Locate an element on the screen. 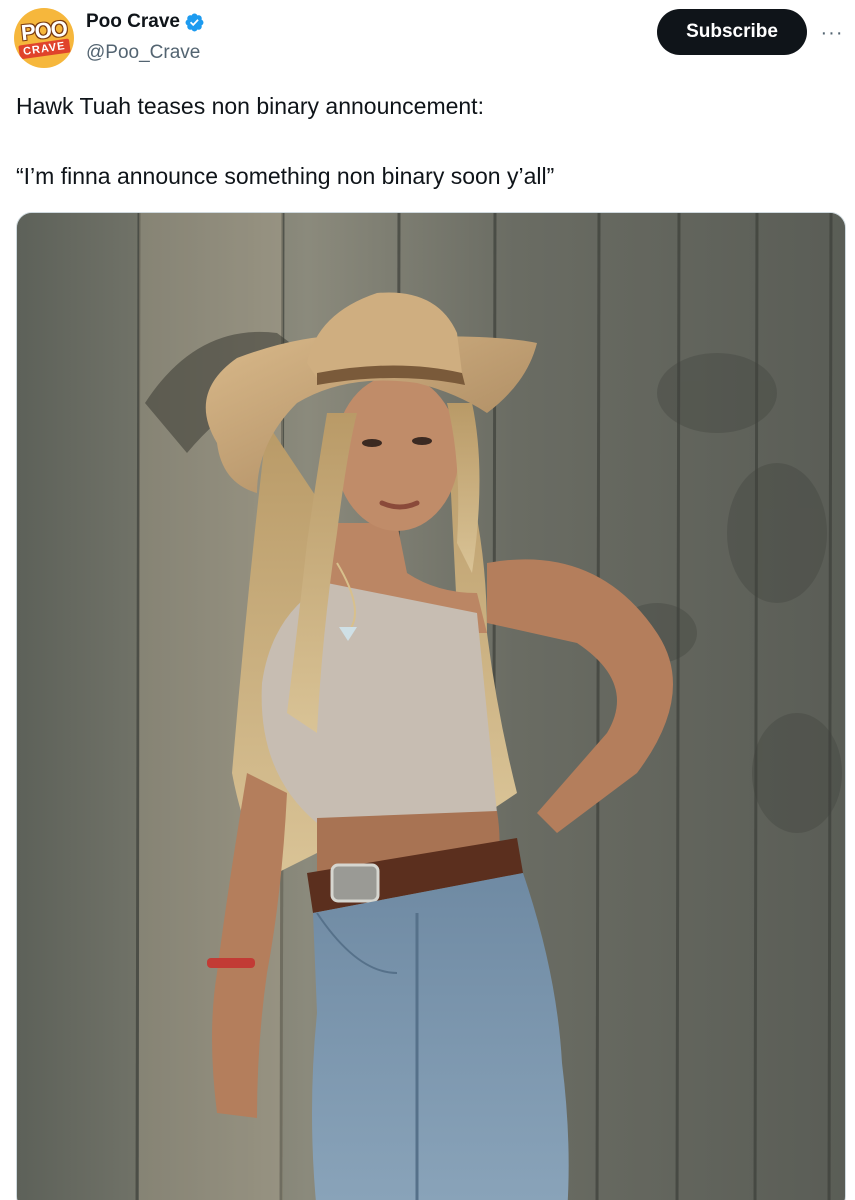 The height and width of the screenshot is (1200, 855). author-handle: @Poo_Crave is located at coordinates (143, 53).